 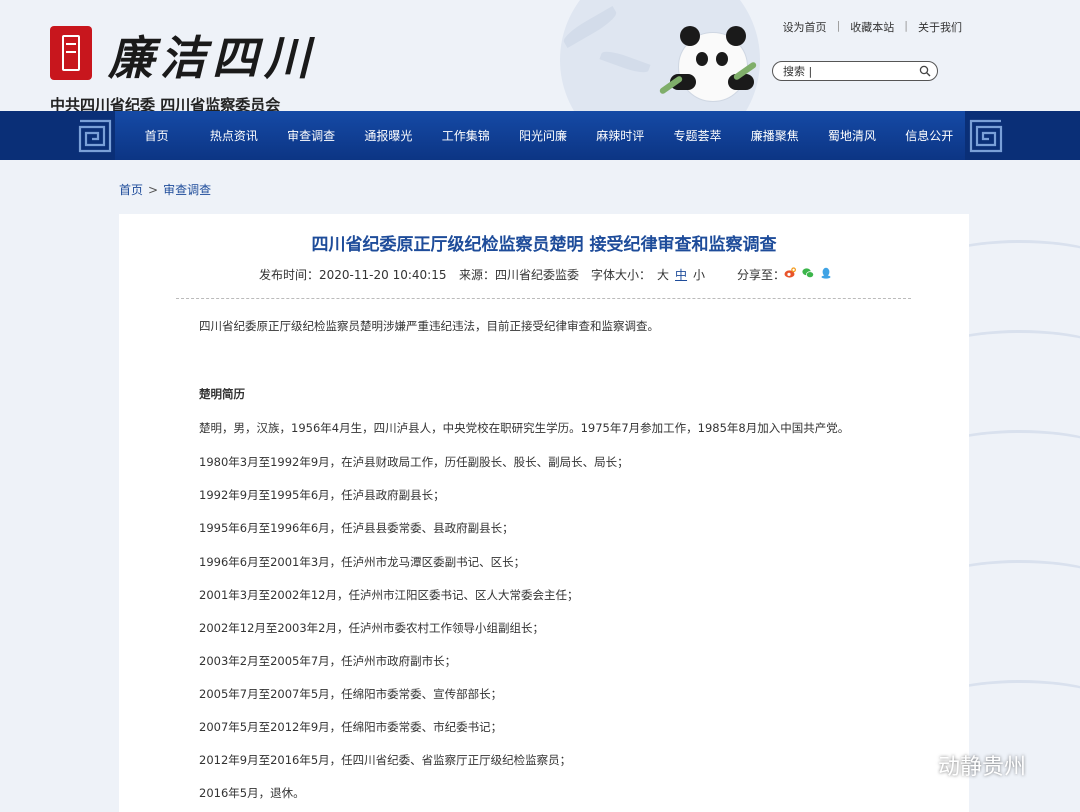 What do you see at coordinates (620, 135) in the screenshot?
I see `nav-item-commentary: 麻辣时评` at bounding box center [620, 135].